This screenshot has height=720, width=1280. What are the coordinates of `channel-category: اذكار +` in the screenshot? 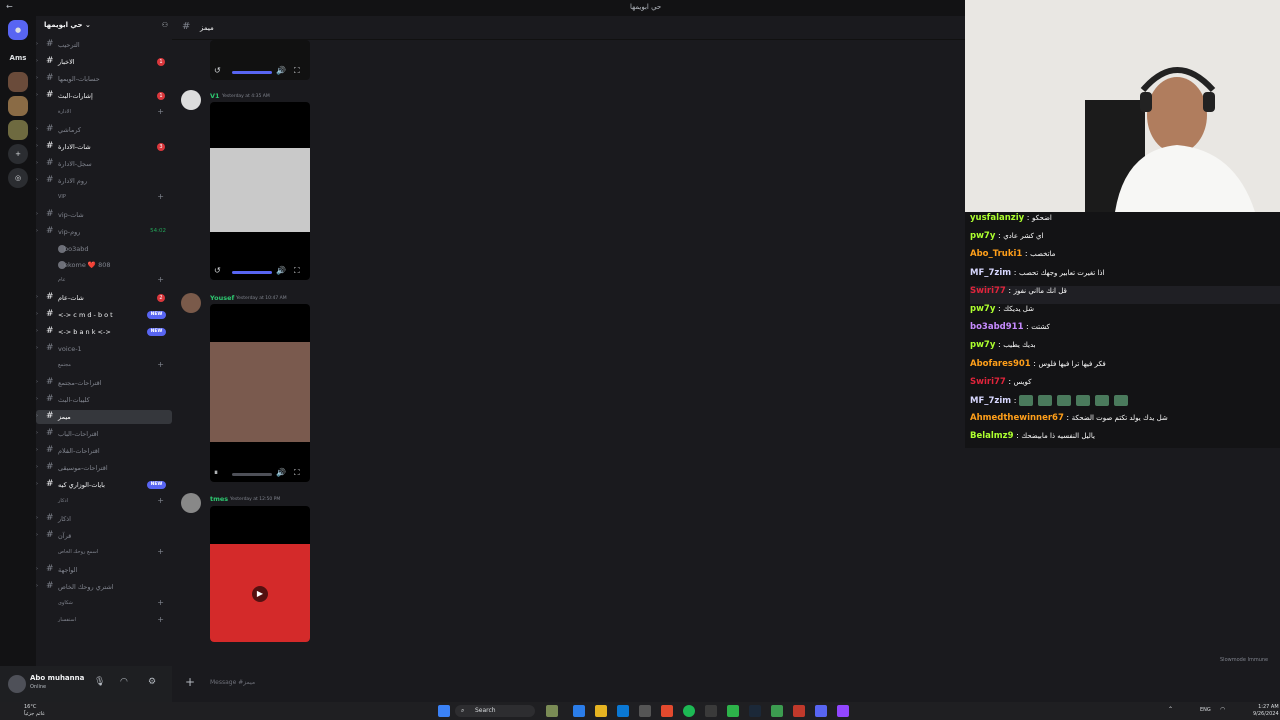 It's located at (104, 502).